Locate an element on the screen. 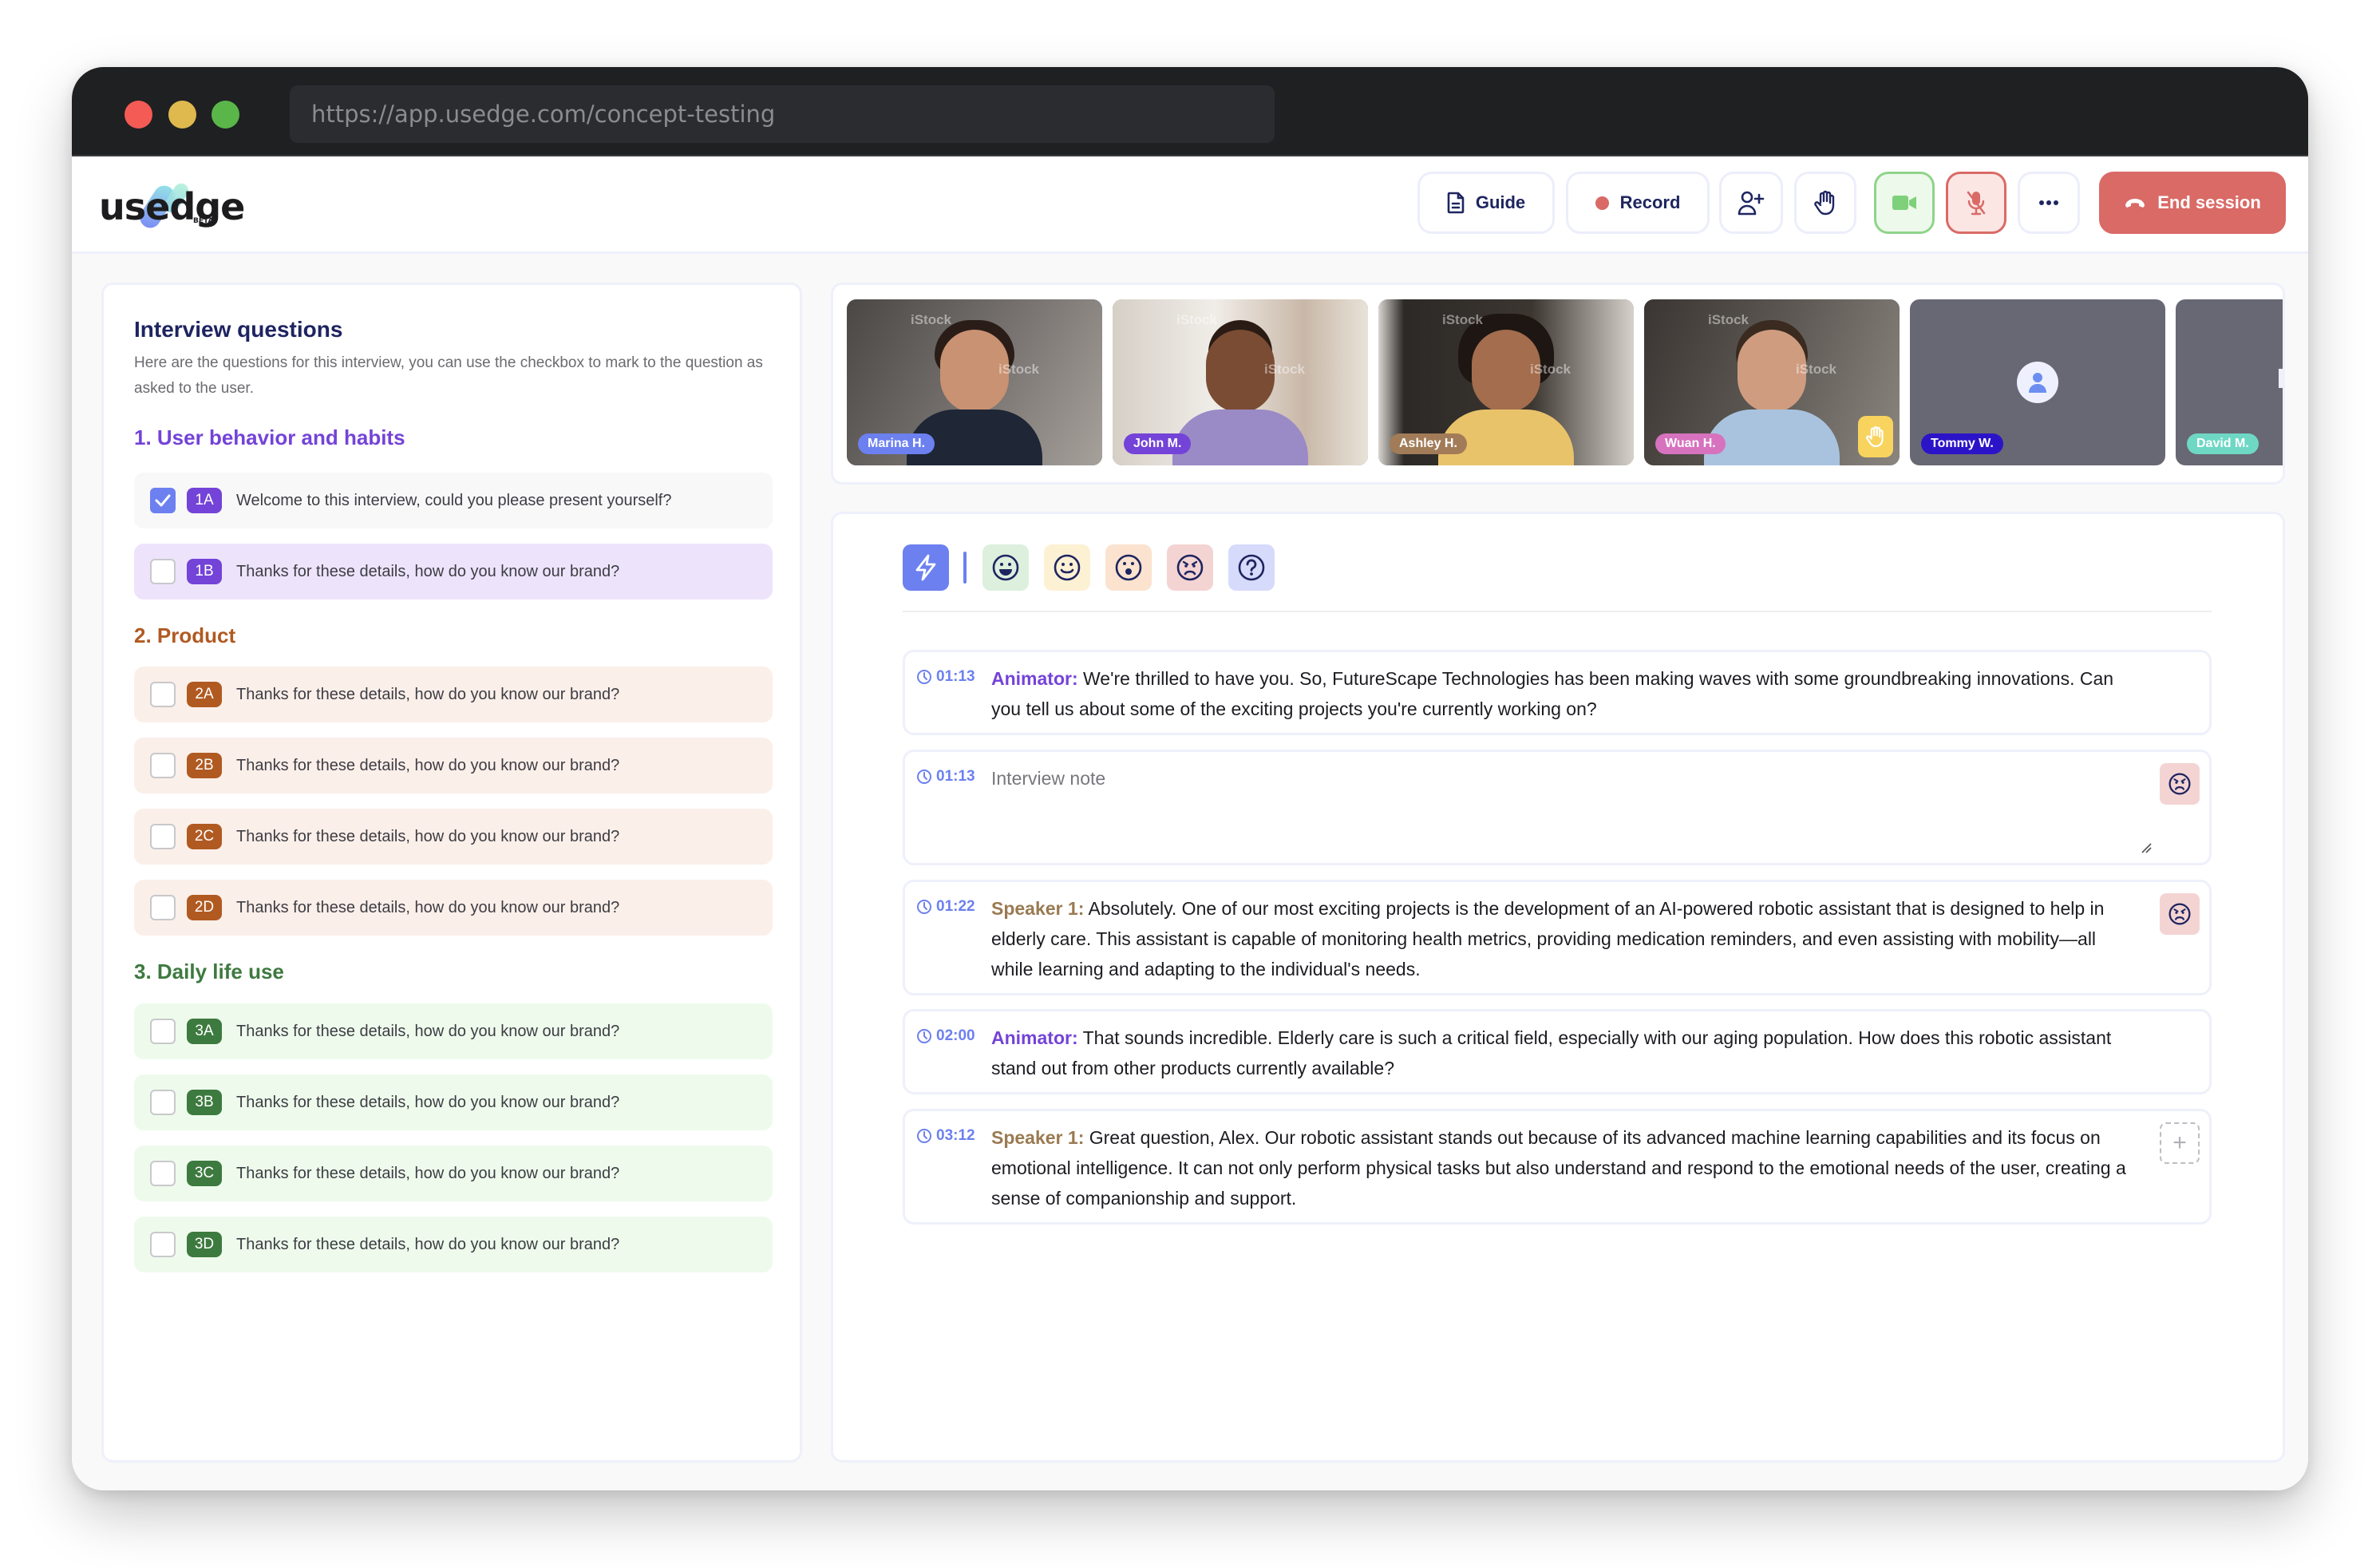  interview-note-input: Interview note is located at coordinates (1048, 778).